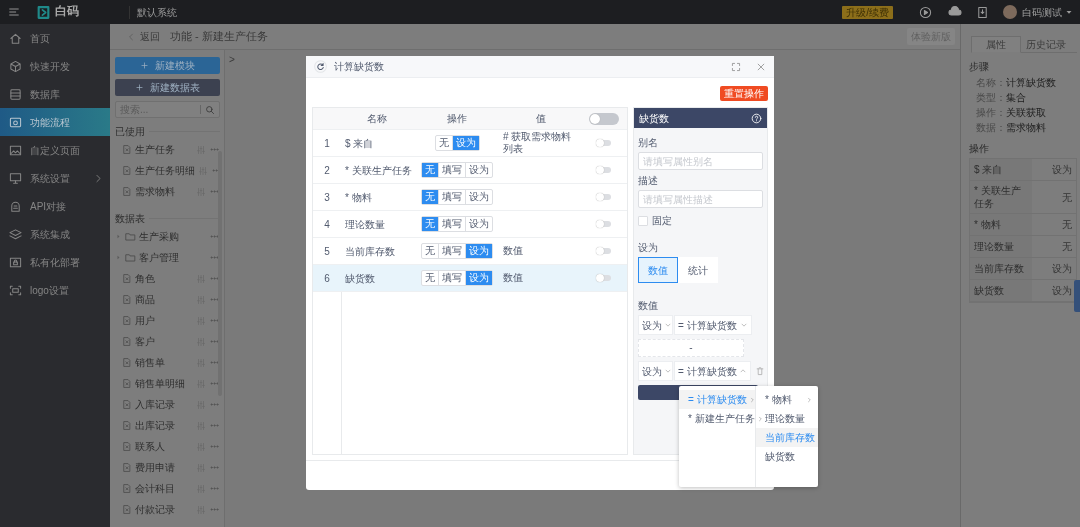  I want to click on field-value: 计算缺货数, so click(1031, 82).